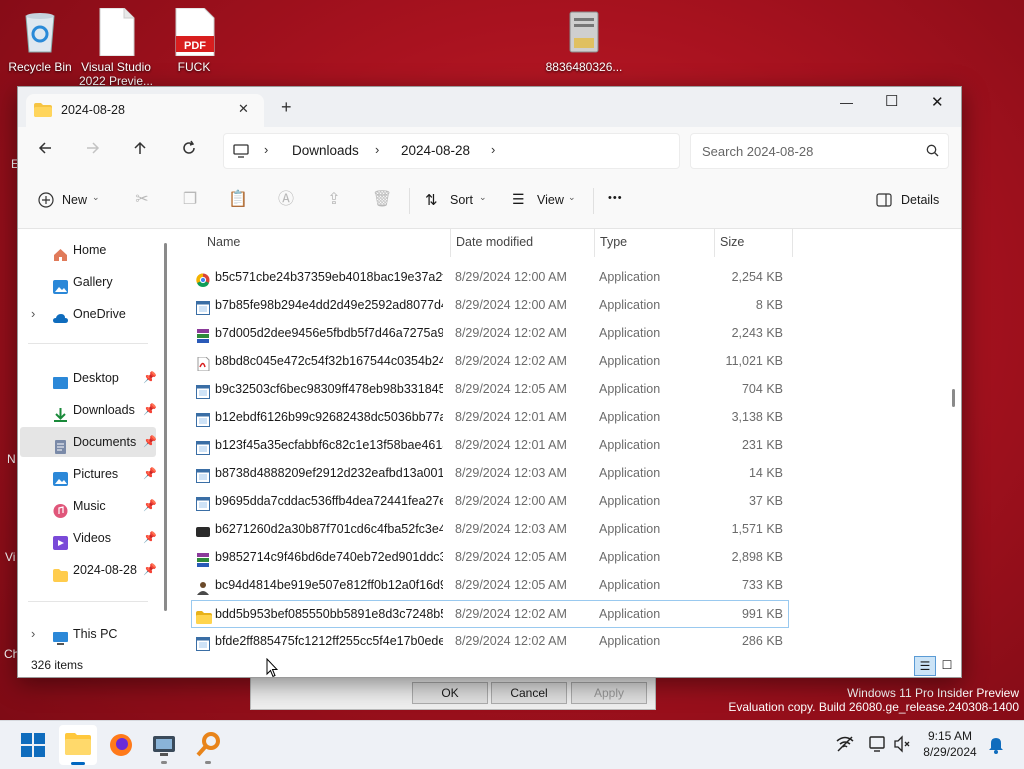 The width and height of the screenshot is (1024, 769). What do you see at coordinates (88, 314) in the screenshot?
I see `nav-item-onedrive: › OneDrive` at bounding box center [88, 314].